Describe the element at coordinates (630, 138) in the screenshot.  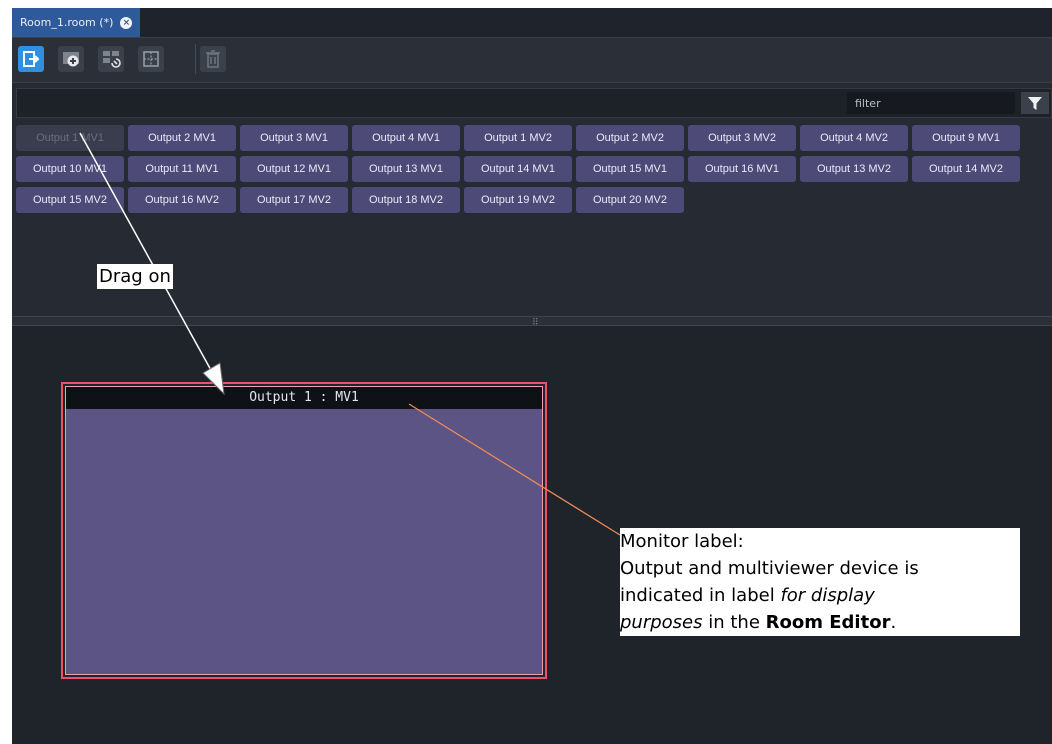
I see `output-chip: Output 2 MV2` at that location.